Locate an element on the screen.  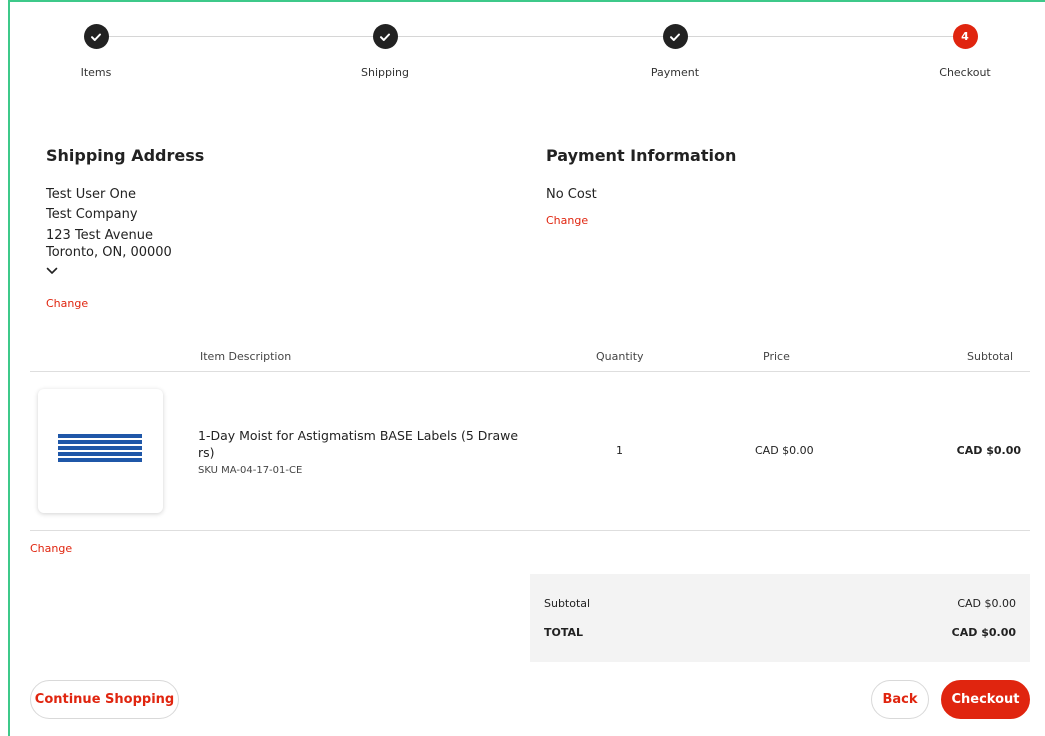
item-quantity: 1 is located at coordinates (619, 450).